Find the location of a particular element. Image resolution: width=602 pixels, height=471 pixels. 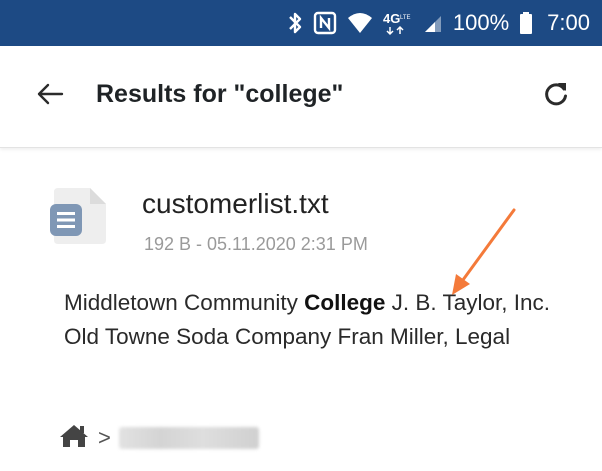

4g-lte-icon: 4G LTE is located at coordinates (398, 23).